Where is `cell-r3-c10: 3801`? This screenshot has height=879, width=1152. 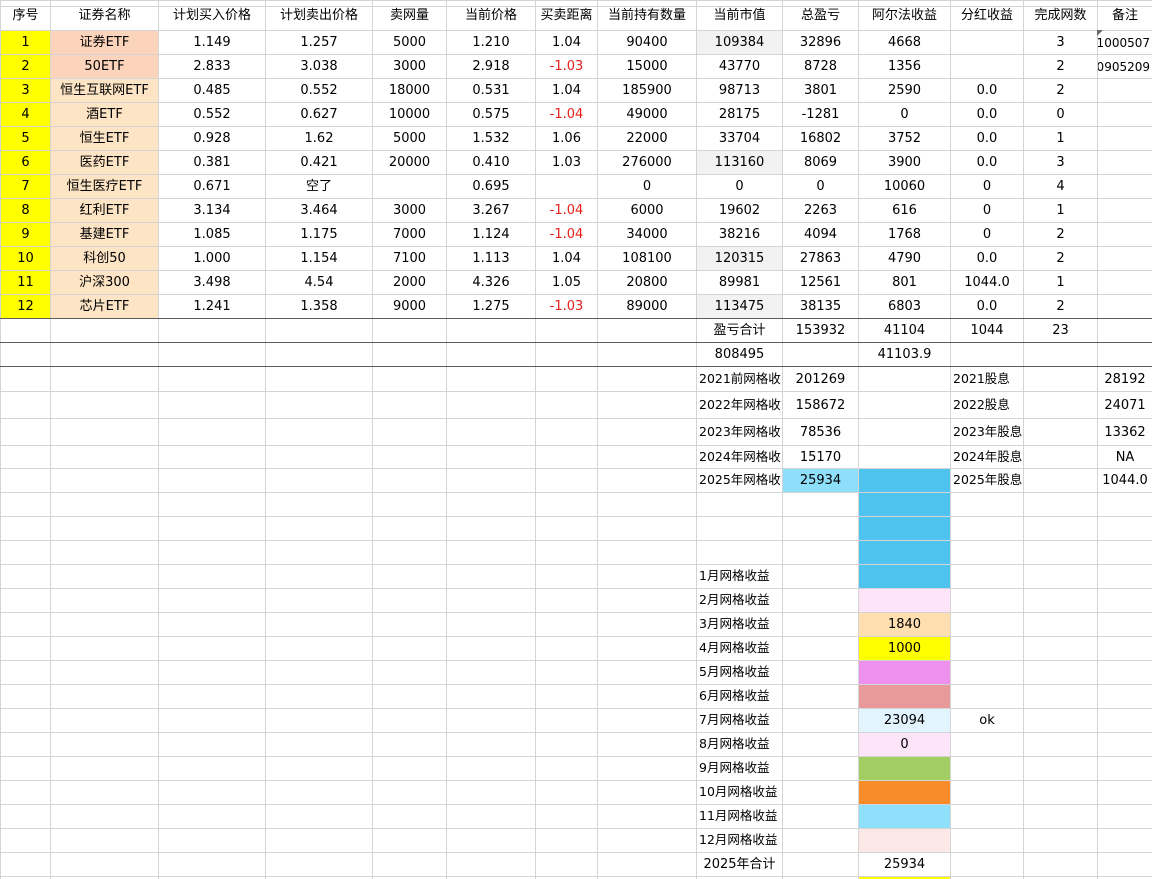
cell-r3-c10: 3801 is located at coordinates (820, 90).